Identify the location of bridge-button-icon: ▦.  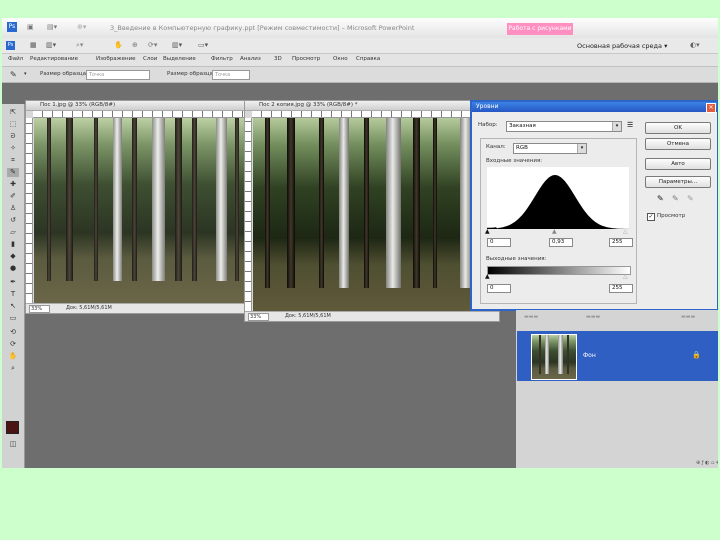
(33, 45).